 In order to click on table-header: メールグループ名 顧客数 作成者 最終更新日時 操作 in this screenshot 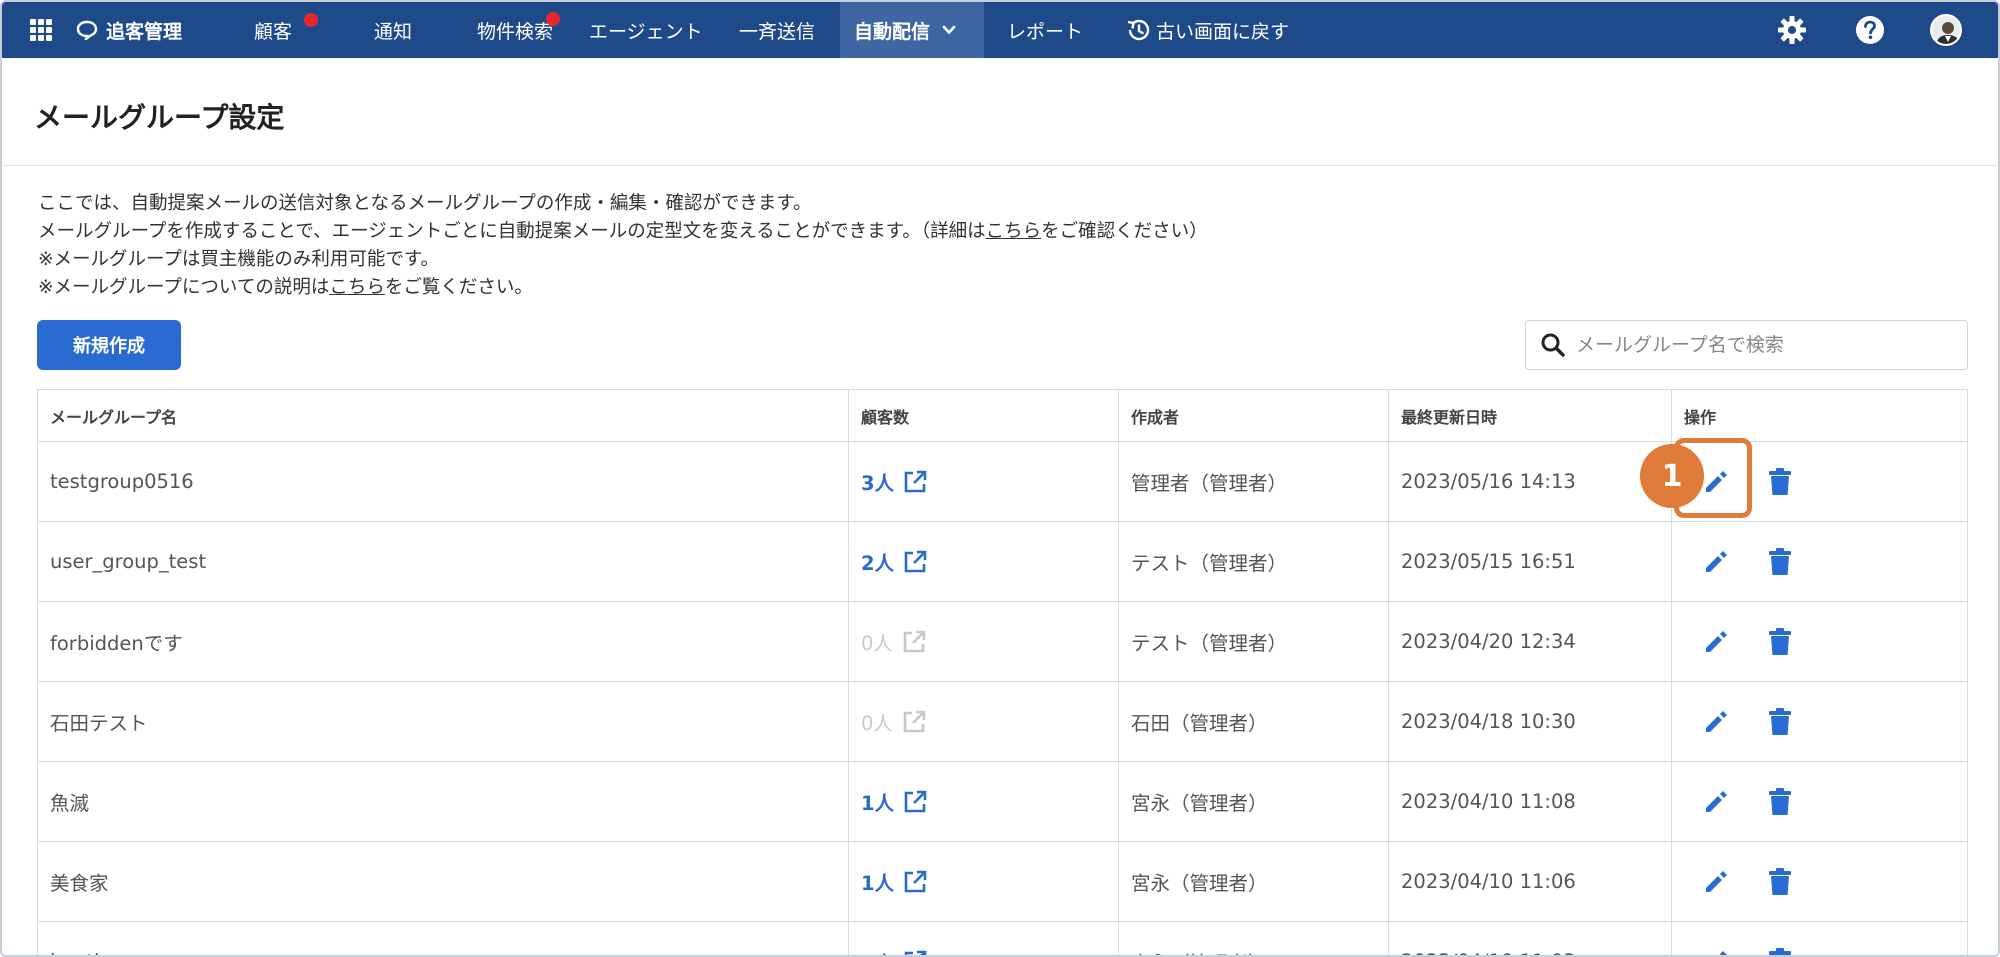, I will do `click(1002, 416)`.